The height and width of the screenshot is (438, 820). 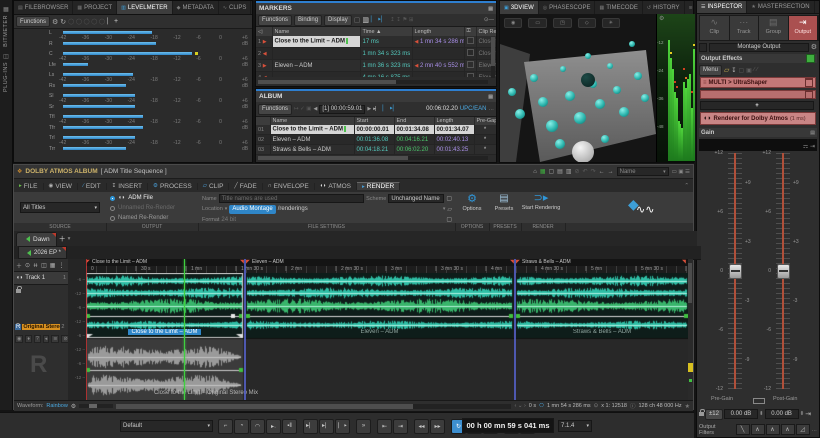 I want to click on album-functions-button: Functions, so click(x=275, y=109).